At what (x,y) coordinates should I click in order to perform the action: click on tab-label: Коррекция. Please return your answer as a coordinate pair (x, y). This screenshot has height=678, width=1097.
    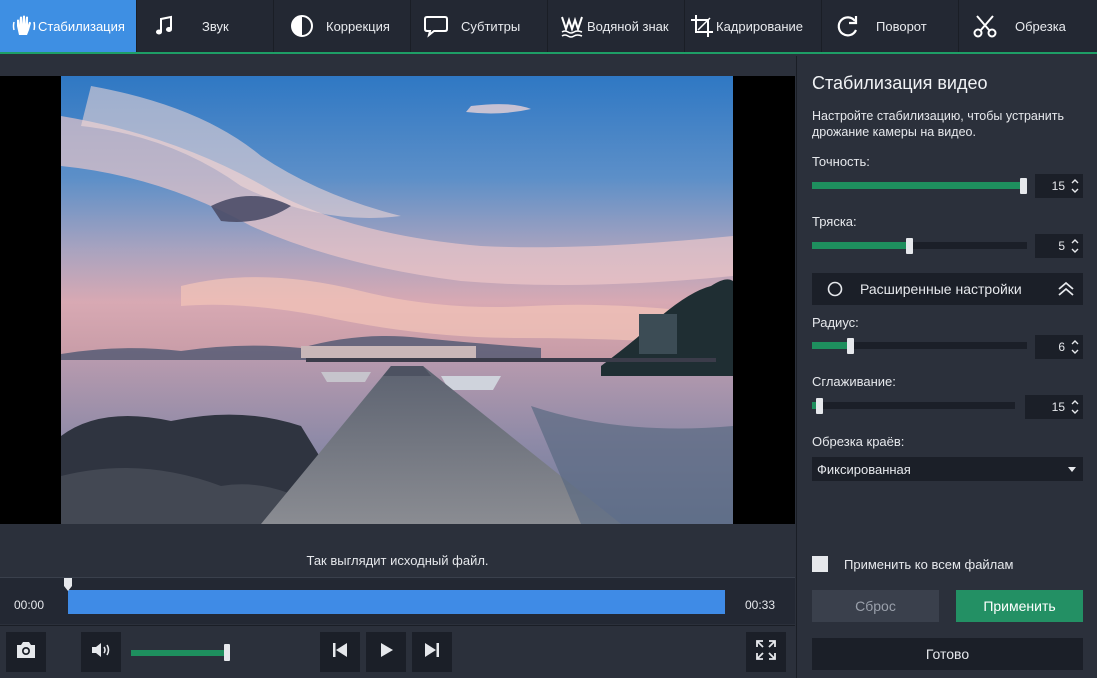
    Looking at the image, I should click on (358, 26).